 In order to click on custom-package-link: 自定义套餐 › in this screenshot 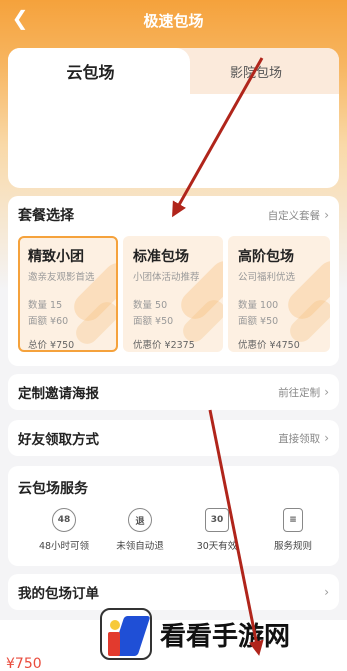, I will do `click(298, 215)`.